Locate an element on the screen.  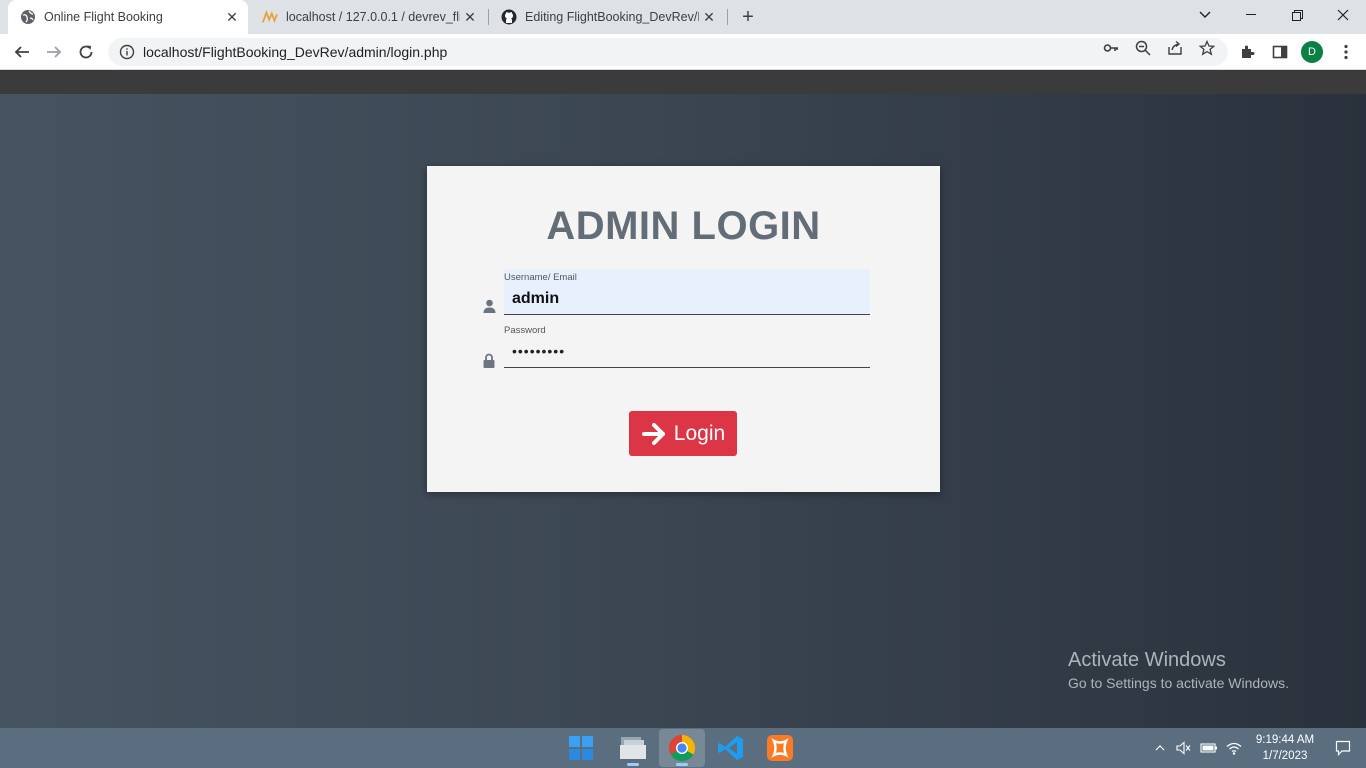
tab-github: Editing FlightBooking_DevRev/RE ✕ is located at coordinates (607, 17).